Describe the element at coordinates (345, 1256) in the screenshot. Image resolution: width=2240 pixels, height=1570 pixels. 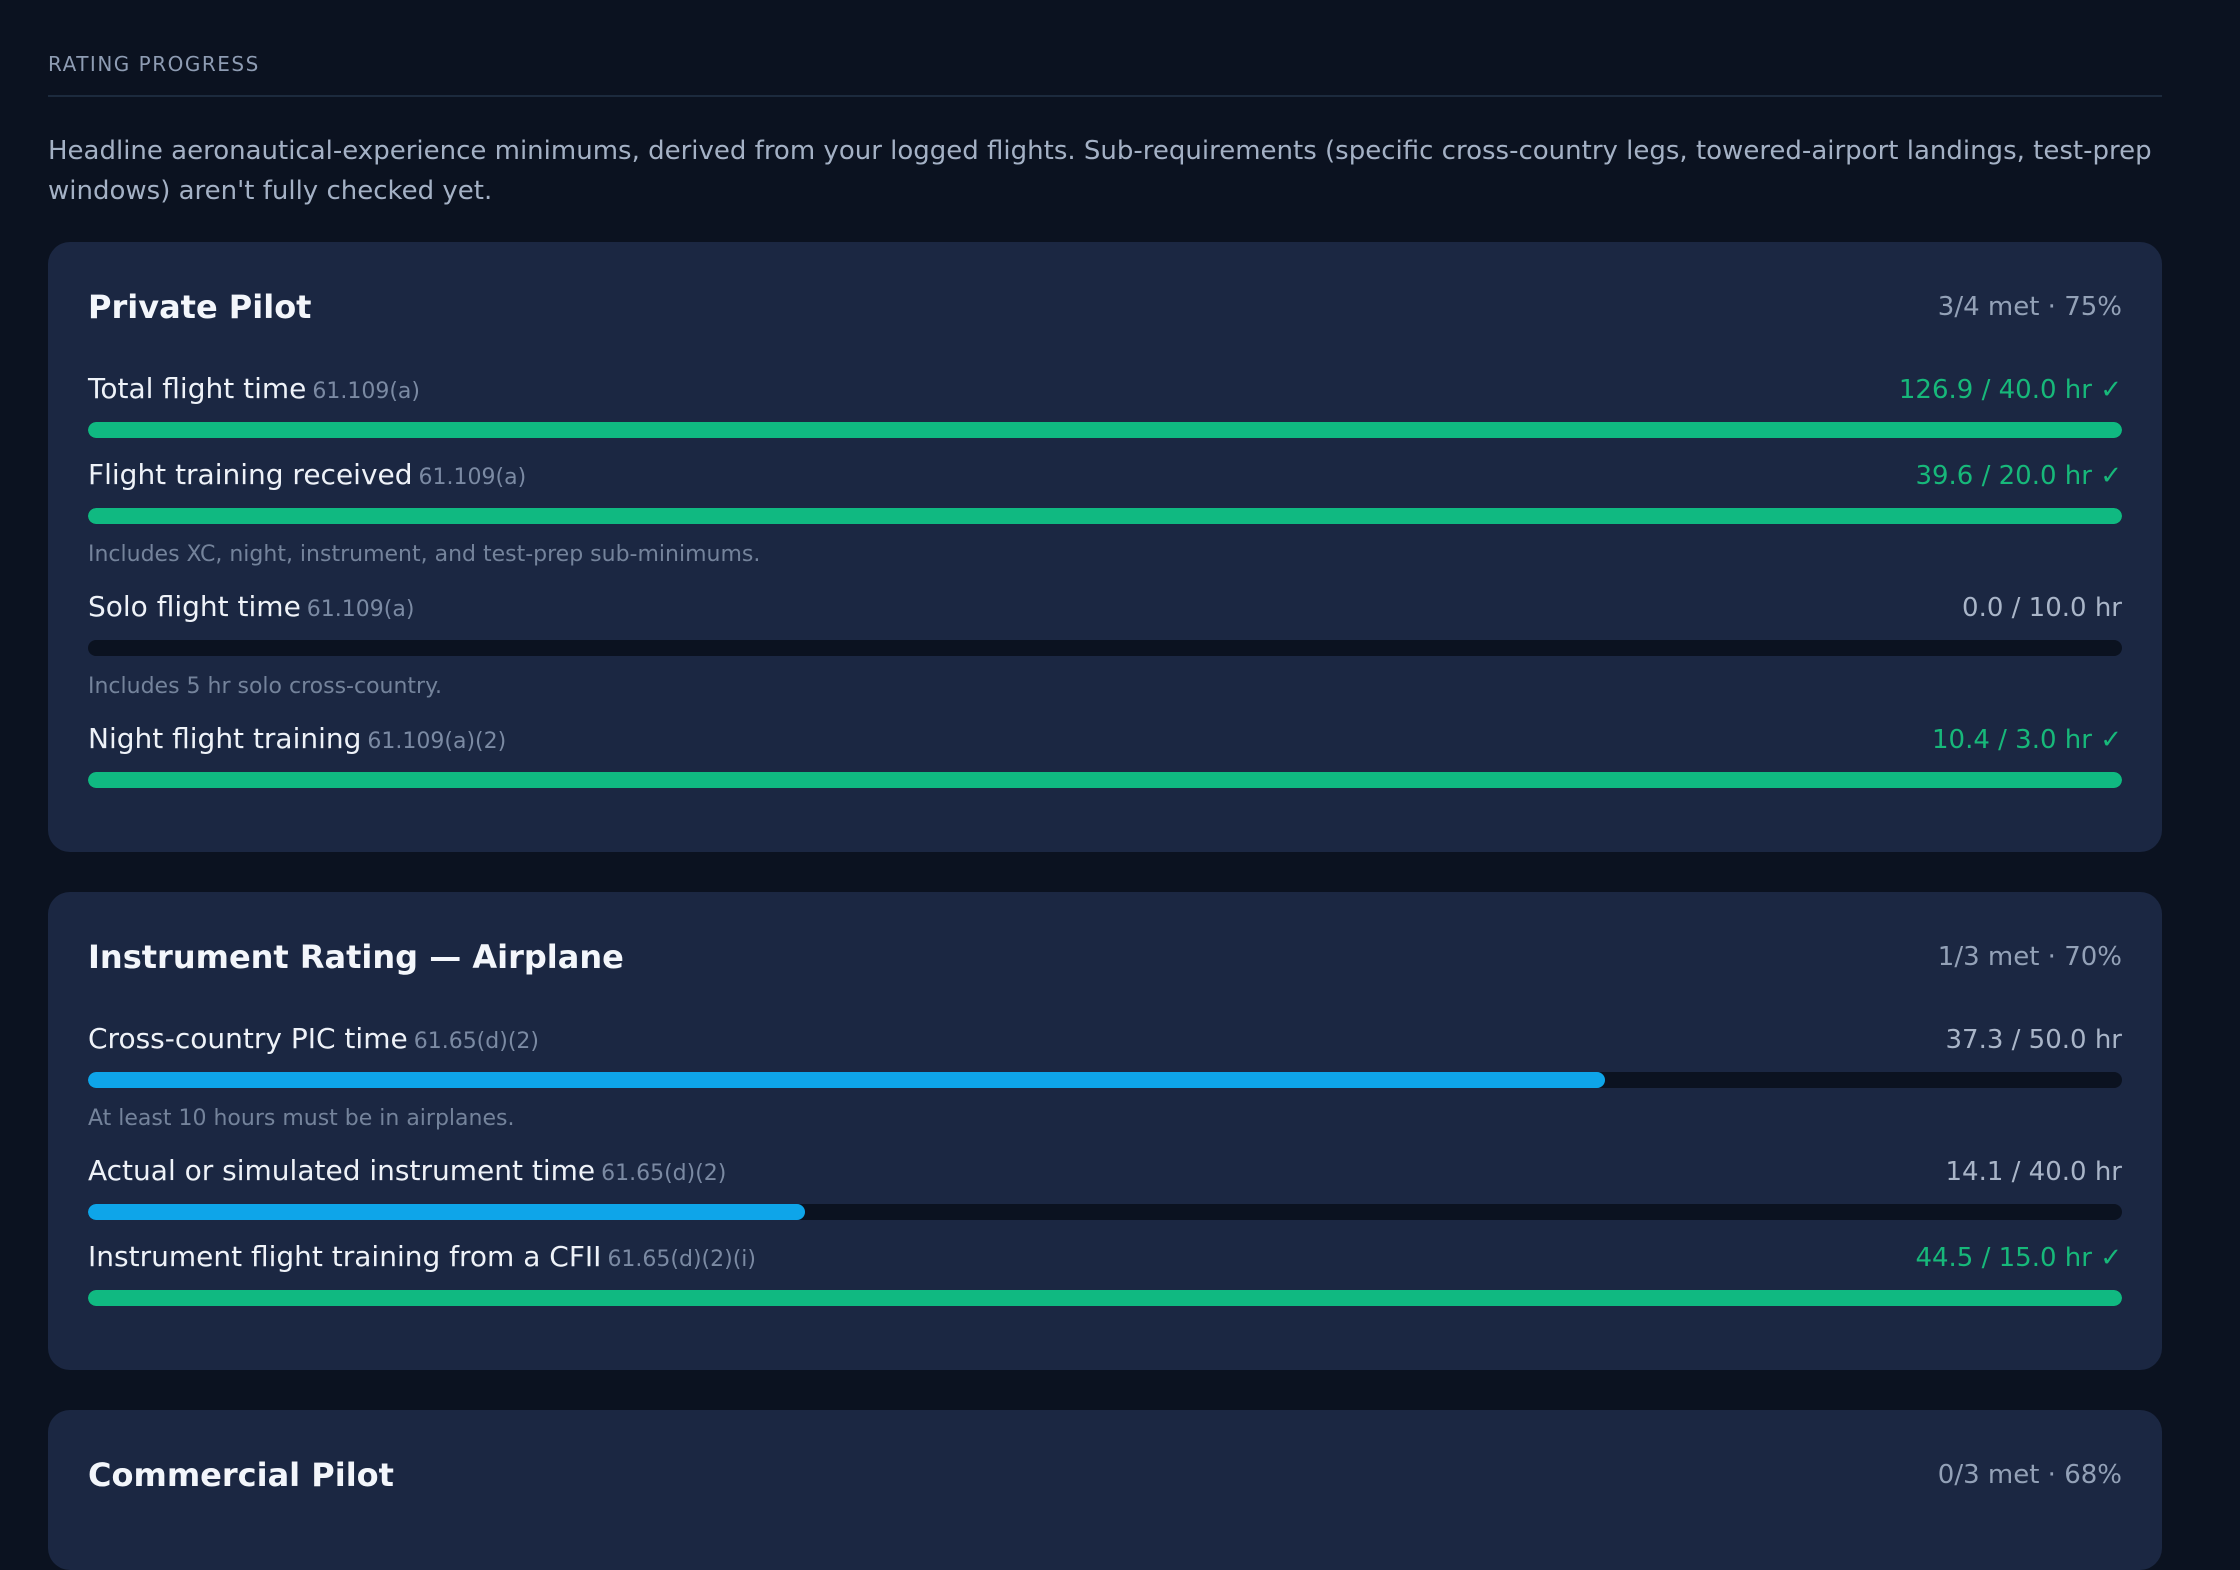
I see `requirement-label: Instrument flight training from a CFII` at that location.